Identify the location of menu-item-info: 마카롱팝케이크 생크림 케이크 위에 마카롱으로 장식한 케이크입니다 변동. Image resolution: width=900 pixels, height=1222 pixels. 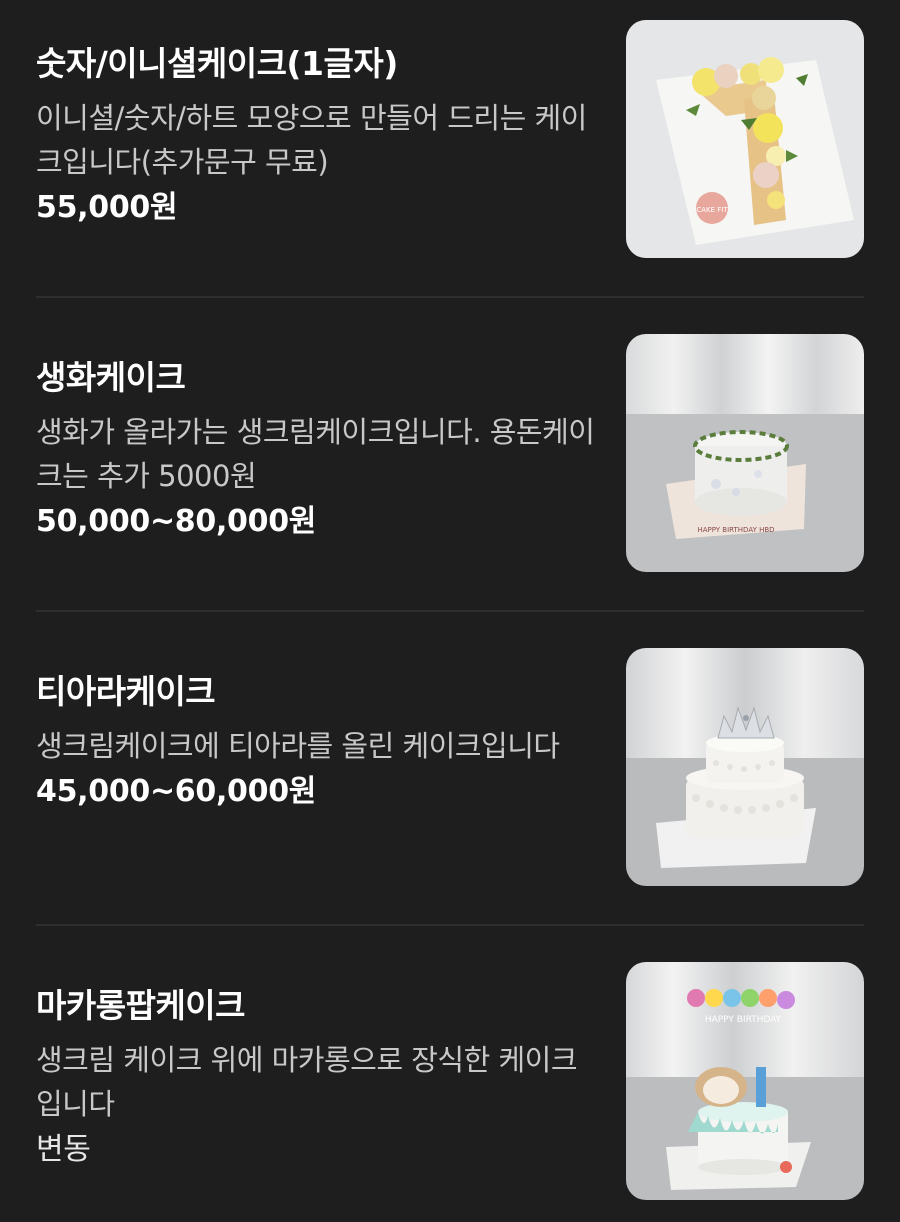
(316, 1067).